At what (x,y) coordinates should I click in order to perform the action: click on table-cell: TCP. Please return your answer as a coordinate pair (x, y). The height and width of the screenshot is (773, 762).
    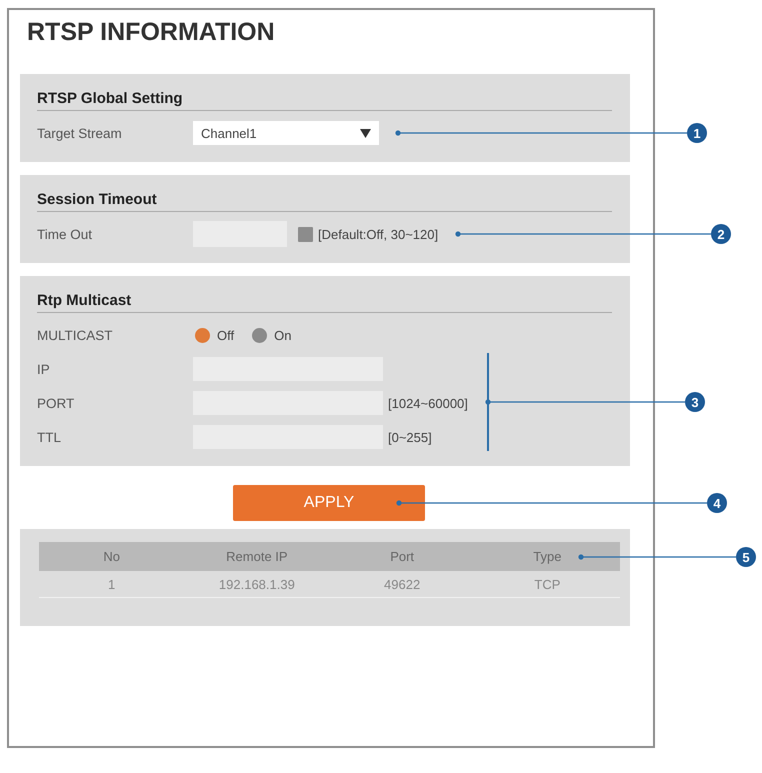
    Looking at the image, I should click on (547, 584).